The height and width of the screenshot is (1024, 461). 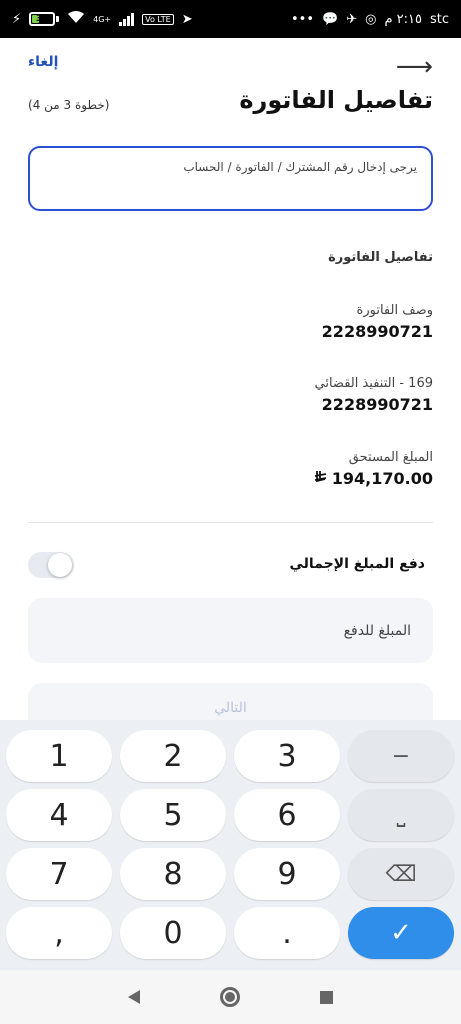 What do you see at coordinates (382, 478) in the screenshot?
I see `amount-due-value: 194,170.00` at bounding box center [382, 478].